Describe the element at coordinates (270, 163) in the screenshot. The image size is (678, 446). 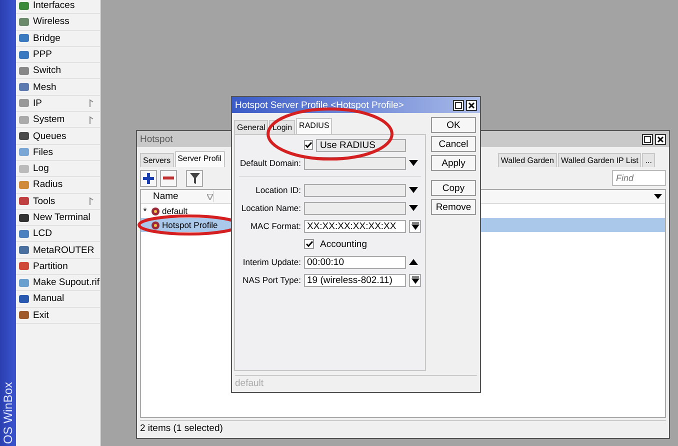
I see `field-label: Default Domain:` at that location.